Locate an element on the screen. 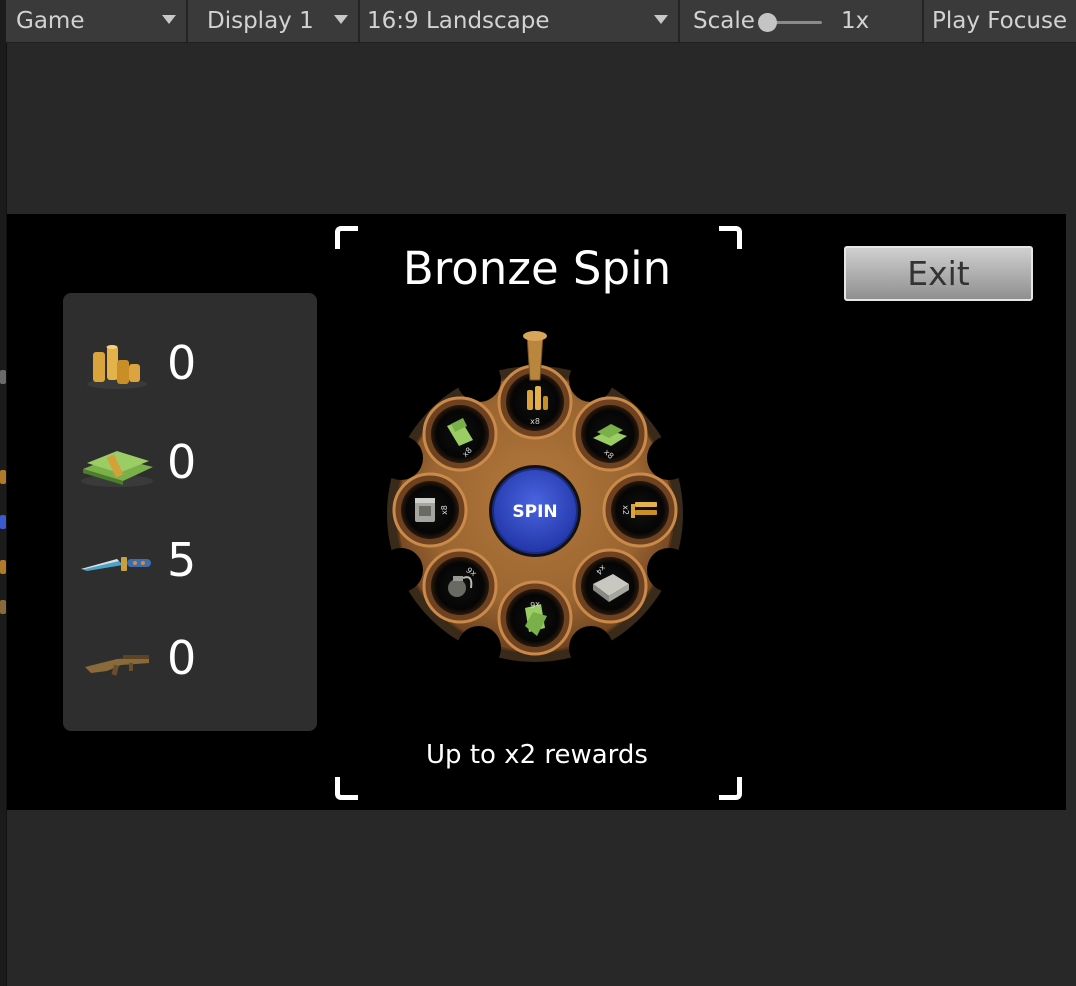 Image resolution: width=1076 pixels, height=986 pixels. wheel-slot-1: x8 is located at coordinates (610, 434).